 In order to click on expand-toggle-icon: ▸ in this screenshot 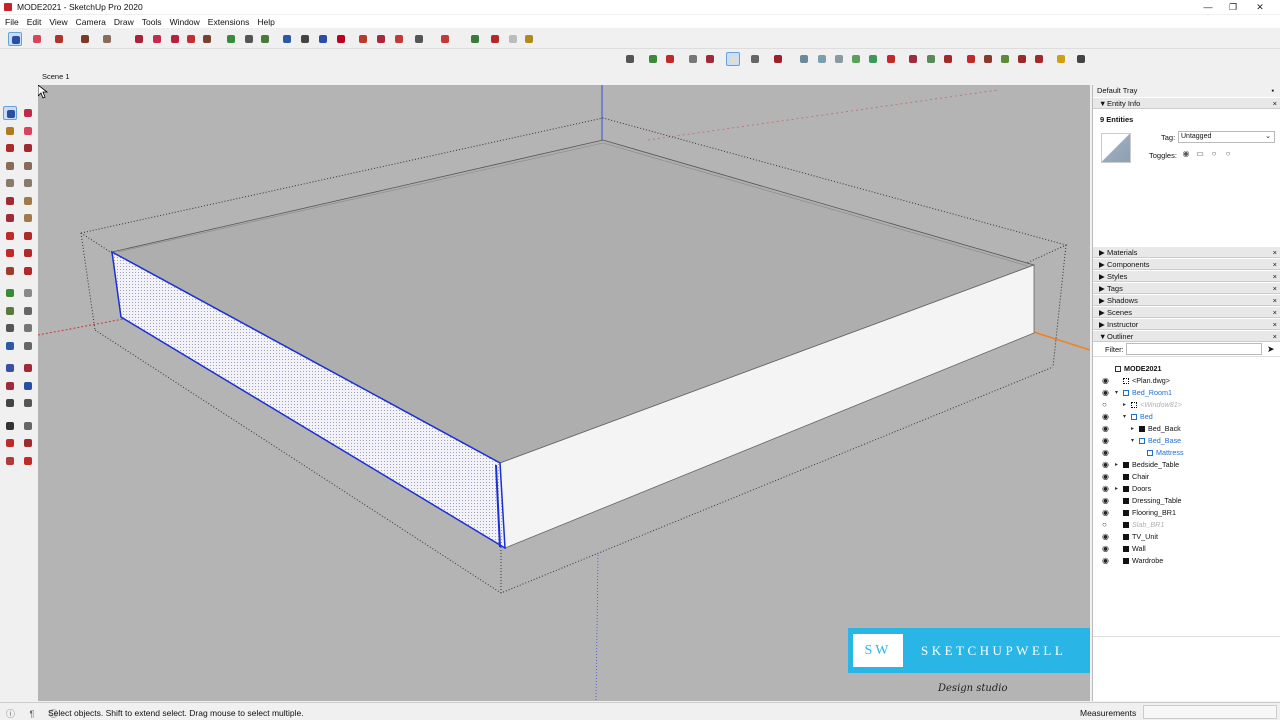, I will do `click(1132, 429)`.